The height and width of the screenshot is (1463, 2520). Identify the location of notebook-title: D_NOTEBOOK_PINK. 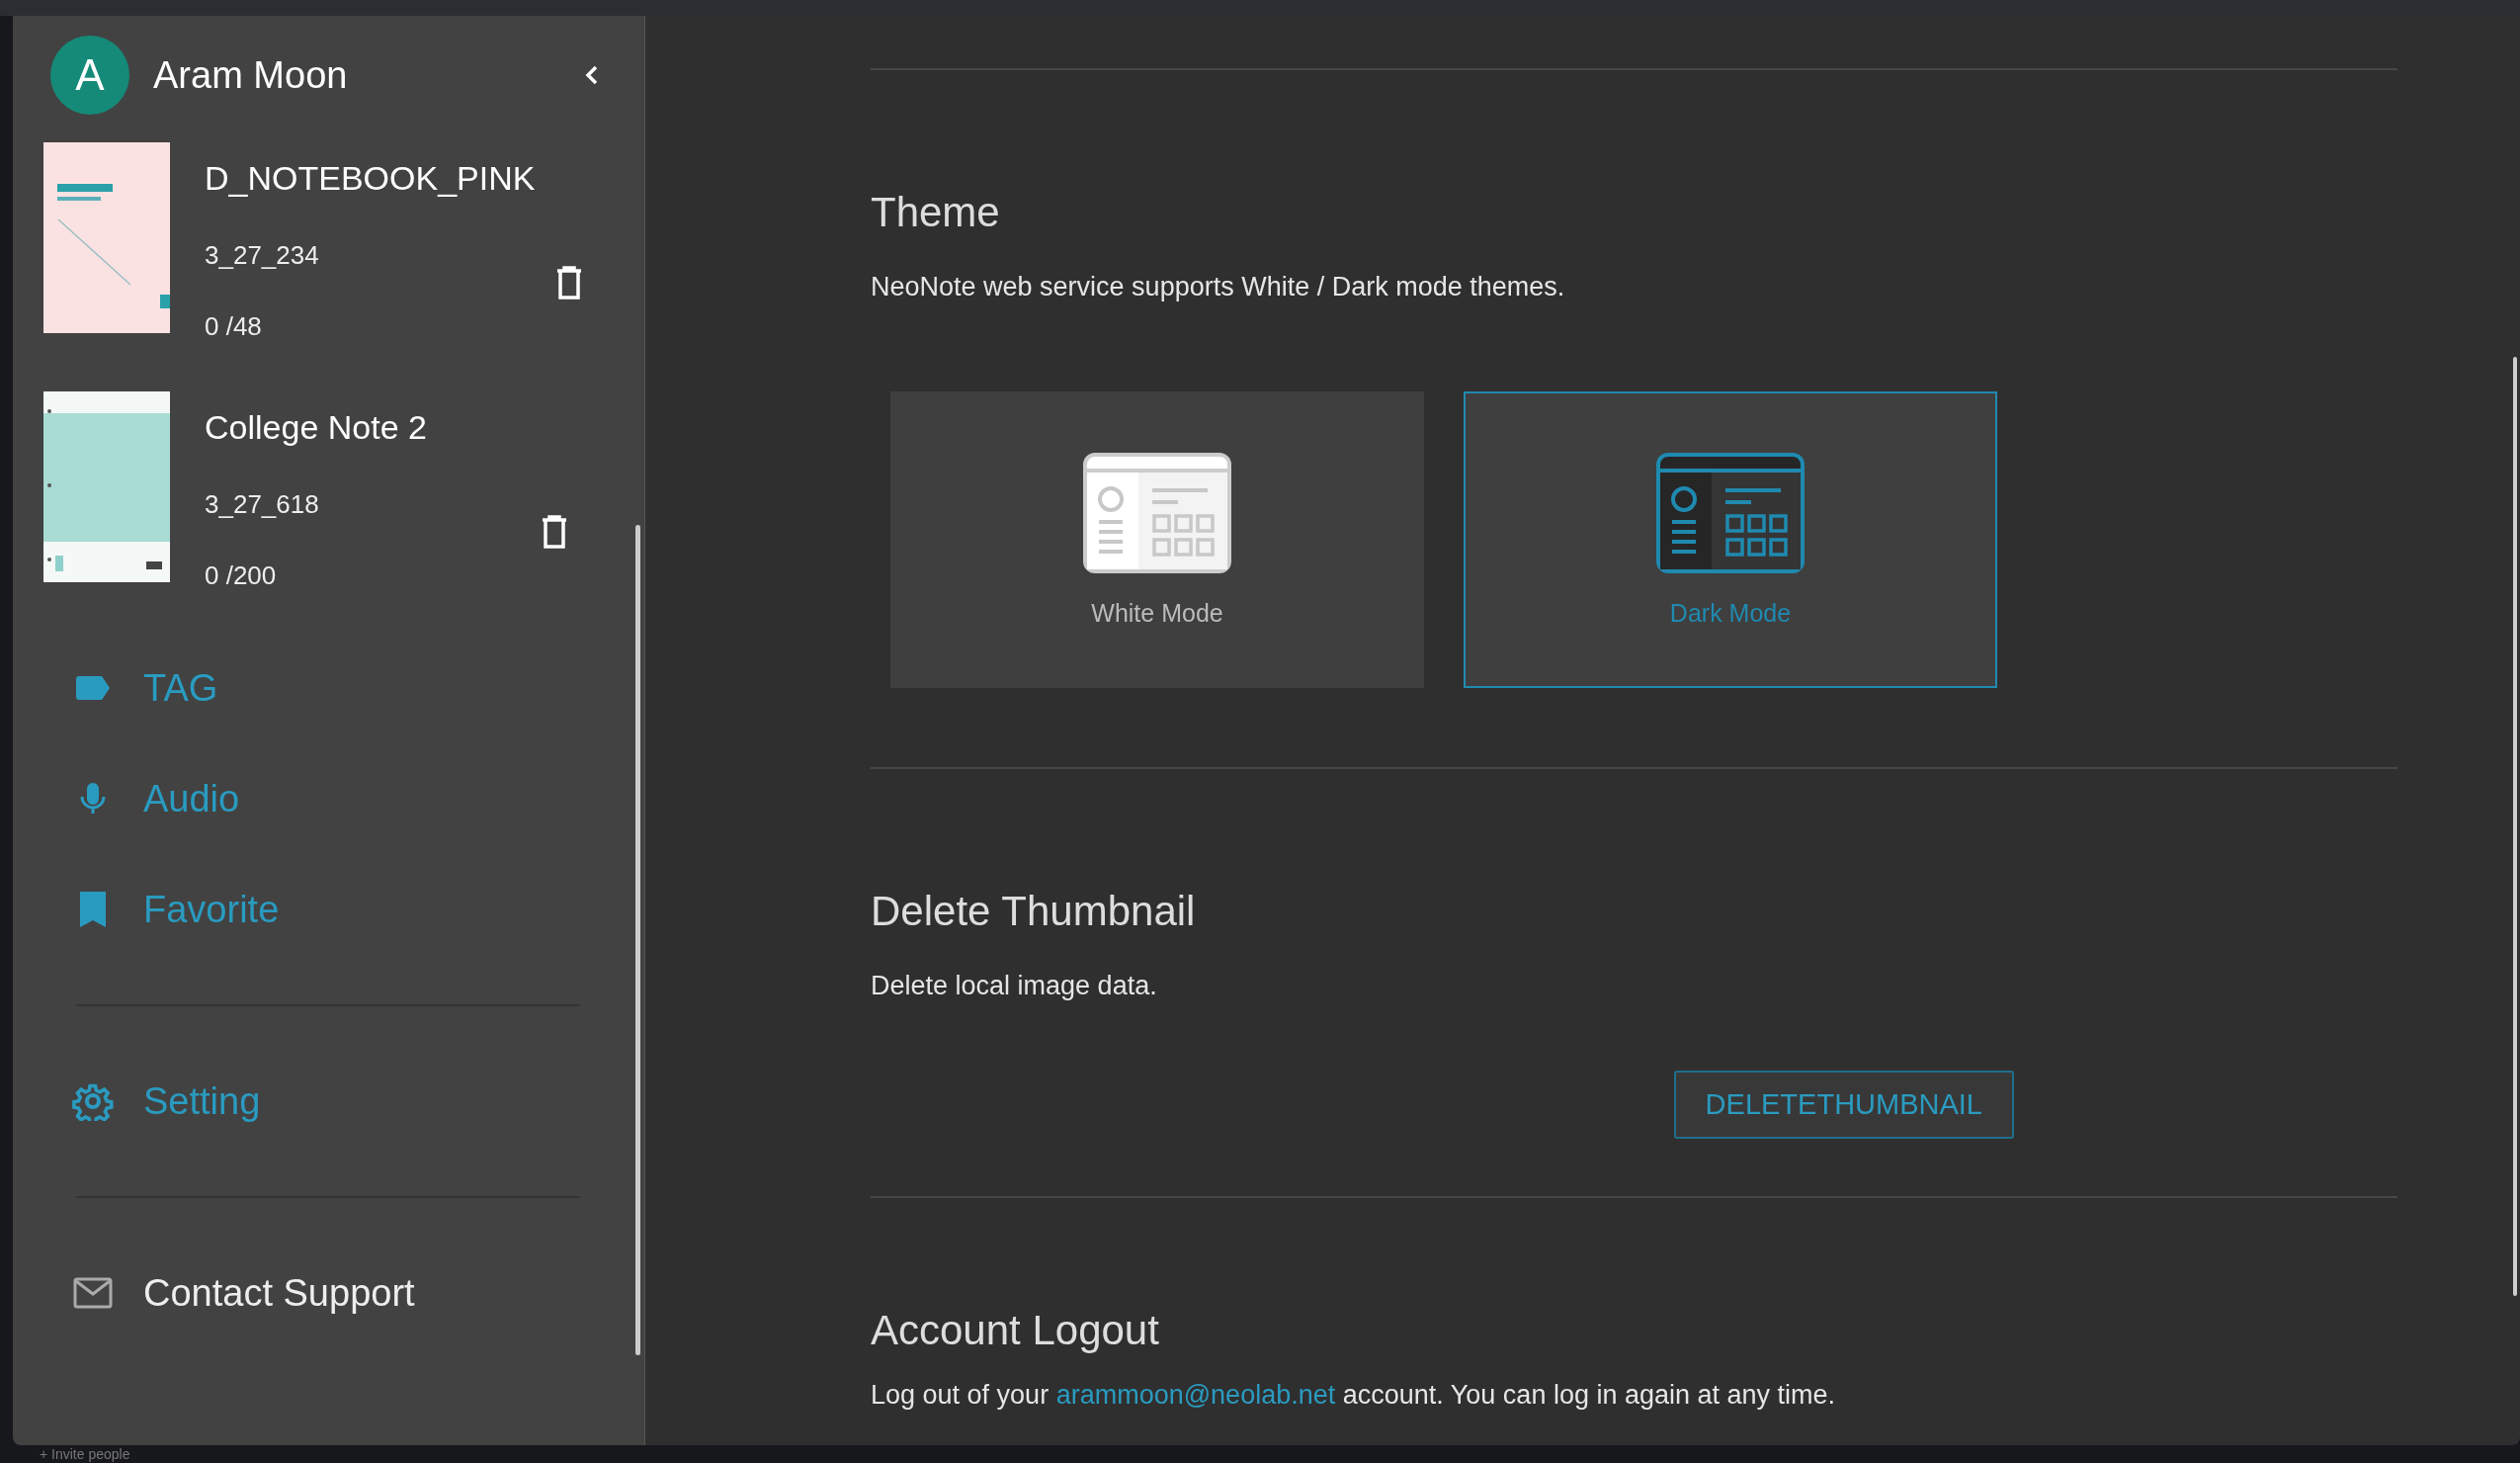
(370, 178).